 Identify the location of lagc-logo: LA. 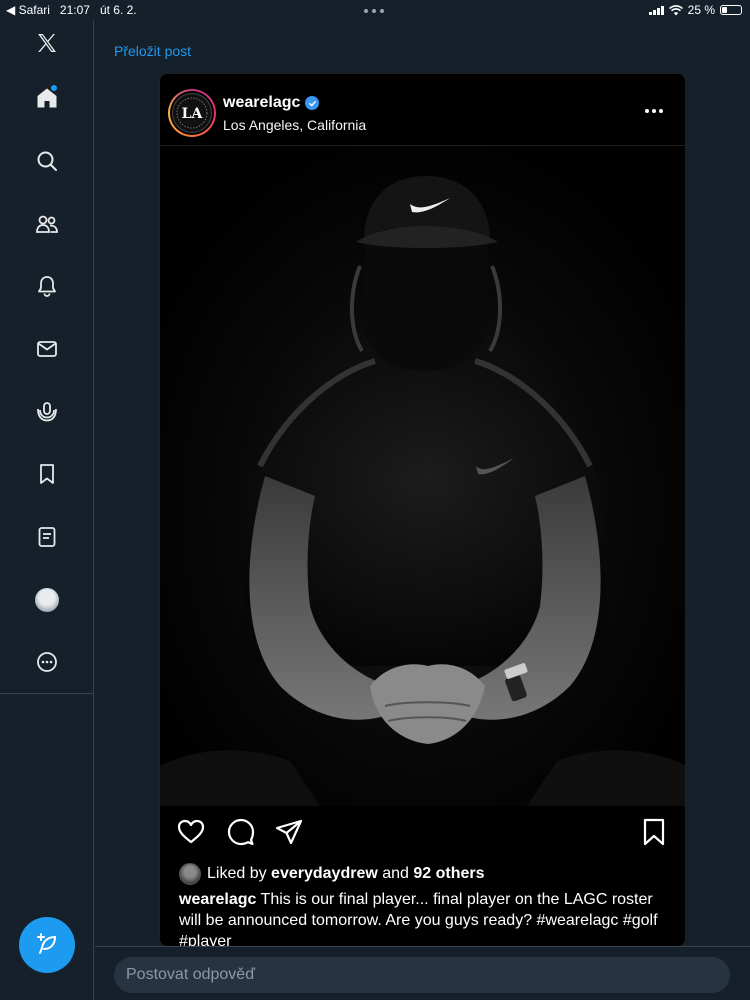
(192, 113).